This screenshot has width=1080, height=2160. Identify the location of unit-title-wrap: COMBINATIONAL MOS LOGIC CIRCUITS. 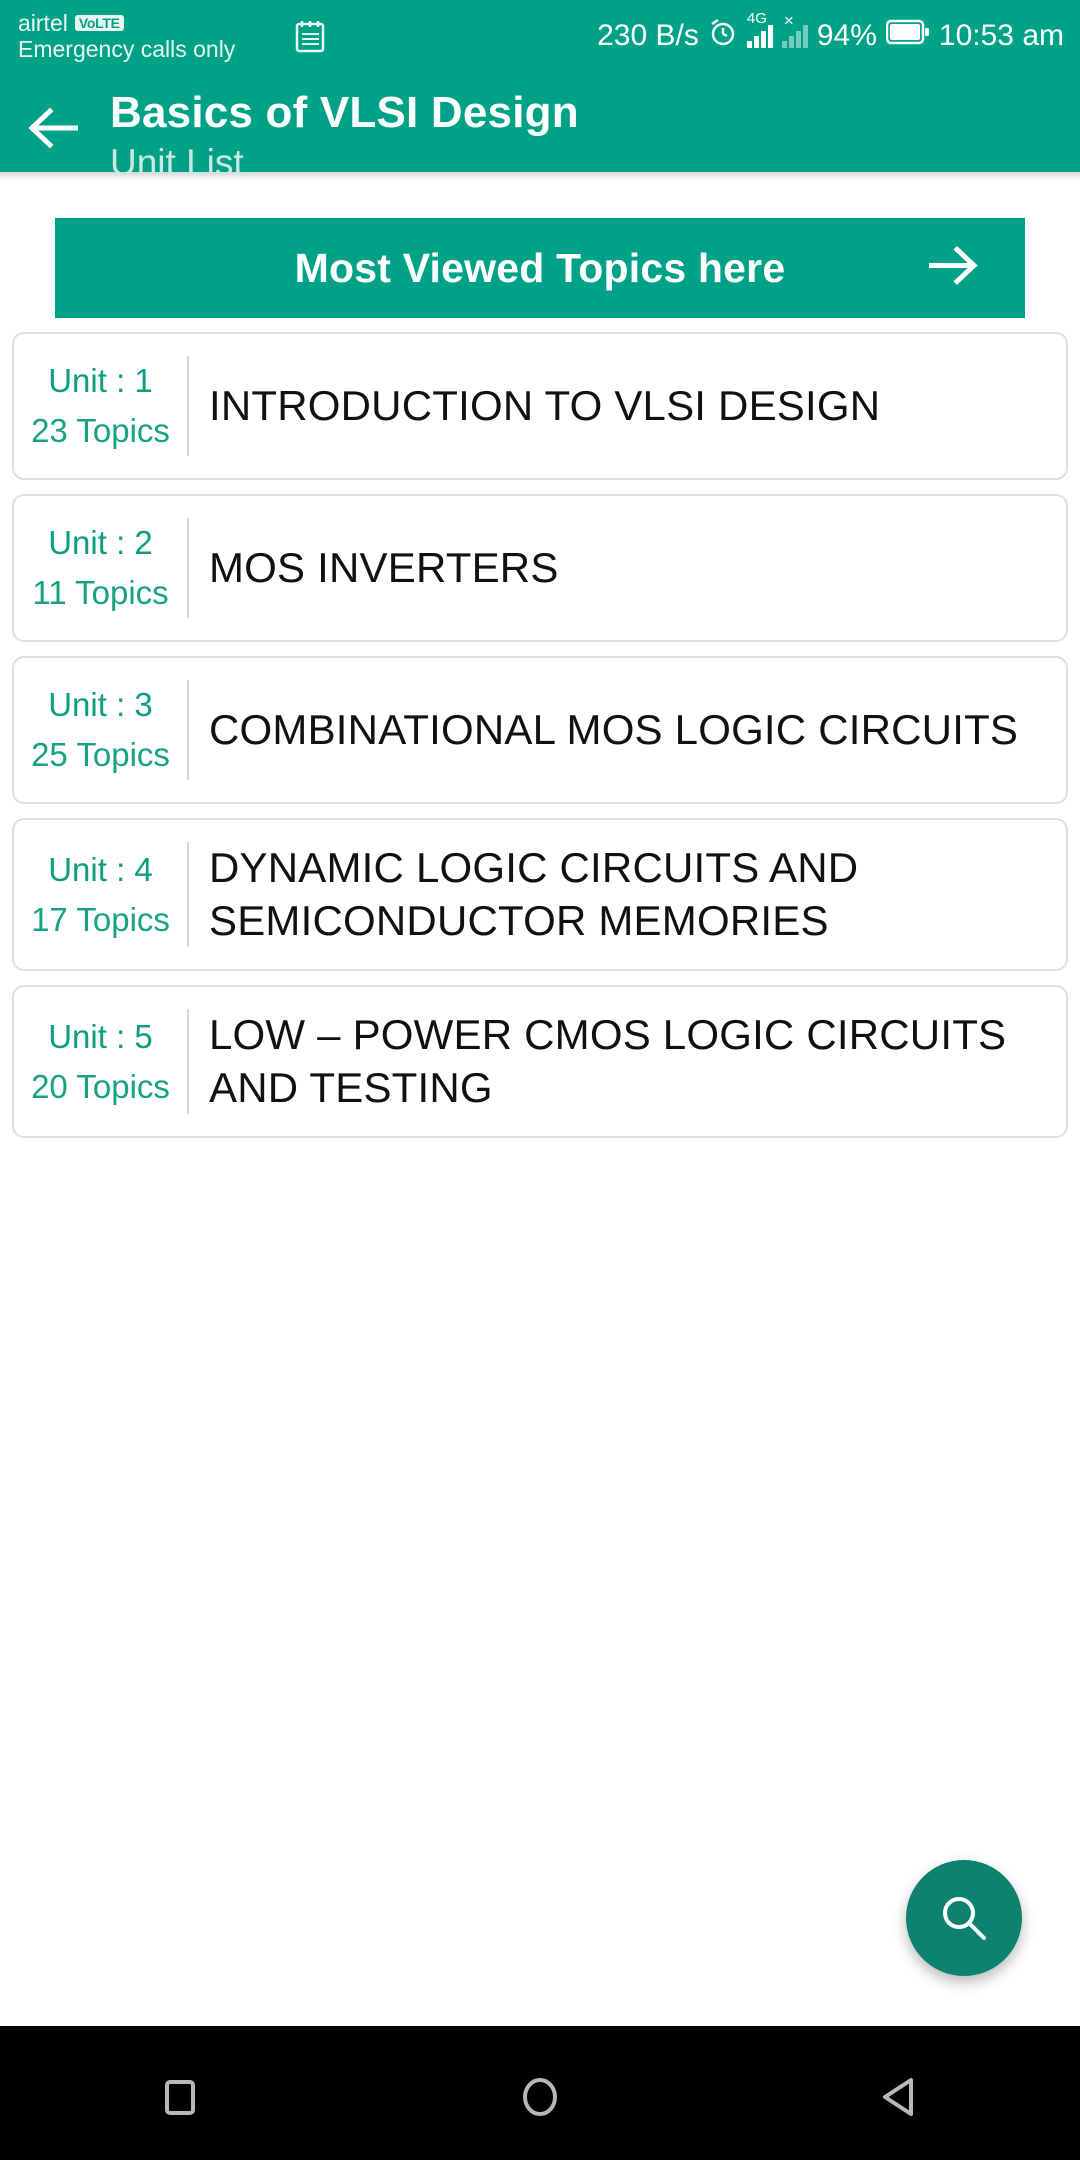
(627, 730).